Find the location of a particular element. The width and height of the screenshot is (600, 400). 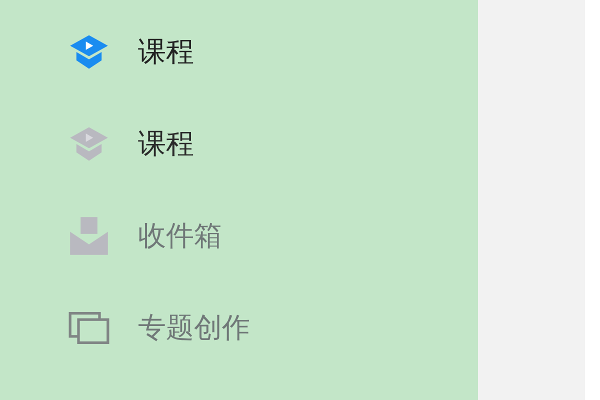

envelope-icon is located at coordinates (89, 236).